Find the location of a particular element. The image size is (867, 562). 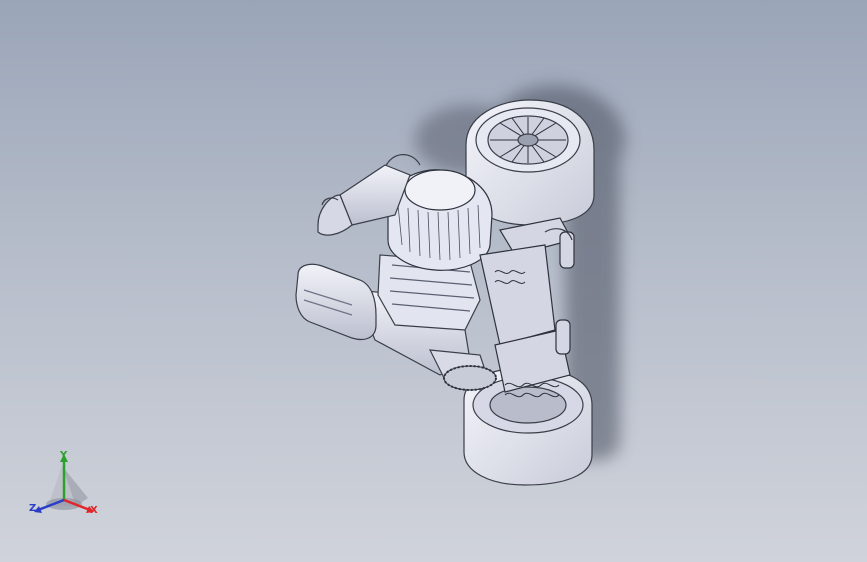

suspension-arms is located at coordinates (527, 305).